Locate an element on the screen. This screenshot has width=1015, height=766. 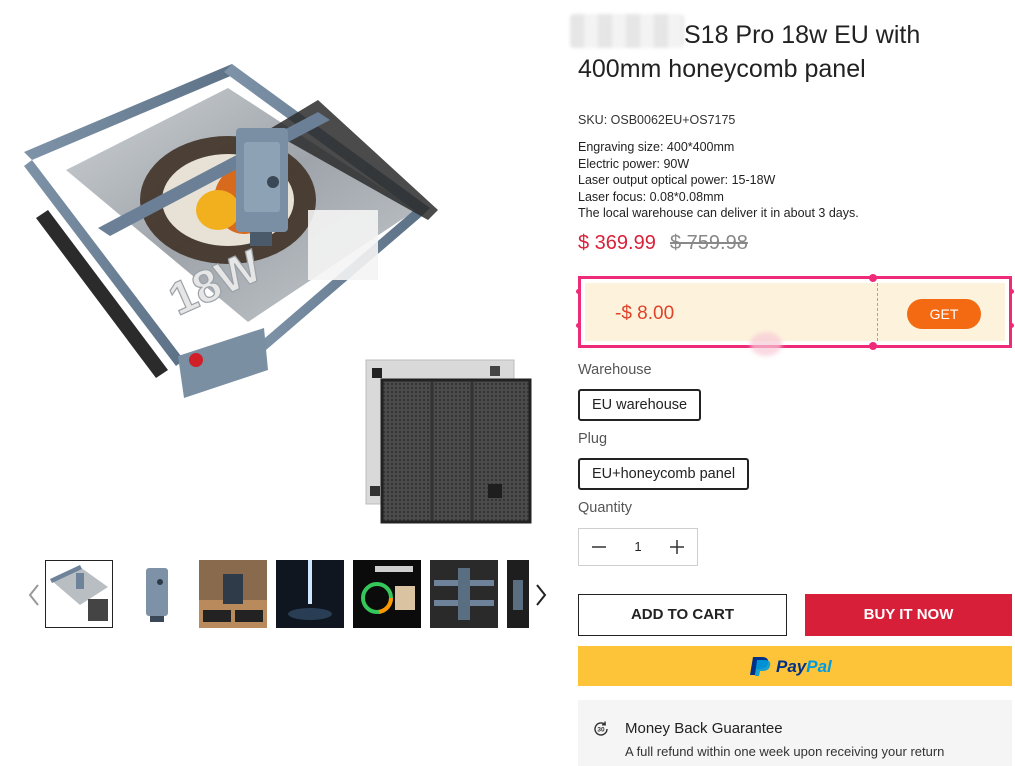
buy-it-now-button: BUY IT NOW is located at coordinates (908, 615).